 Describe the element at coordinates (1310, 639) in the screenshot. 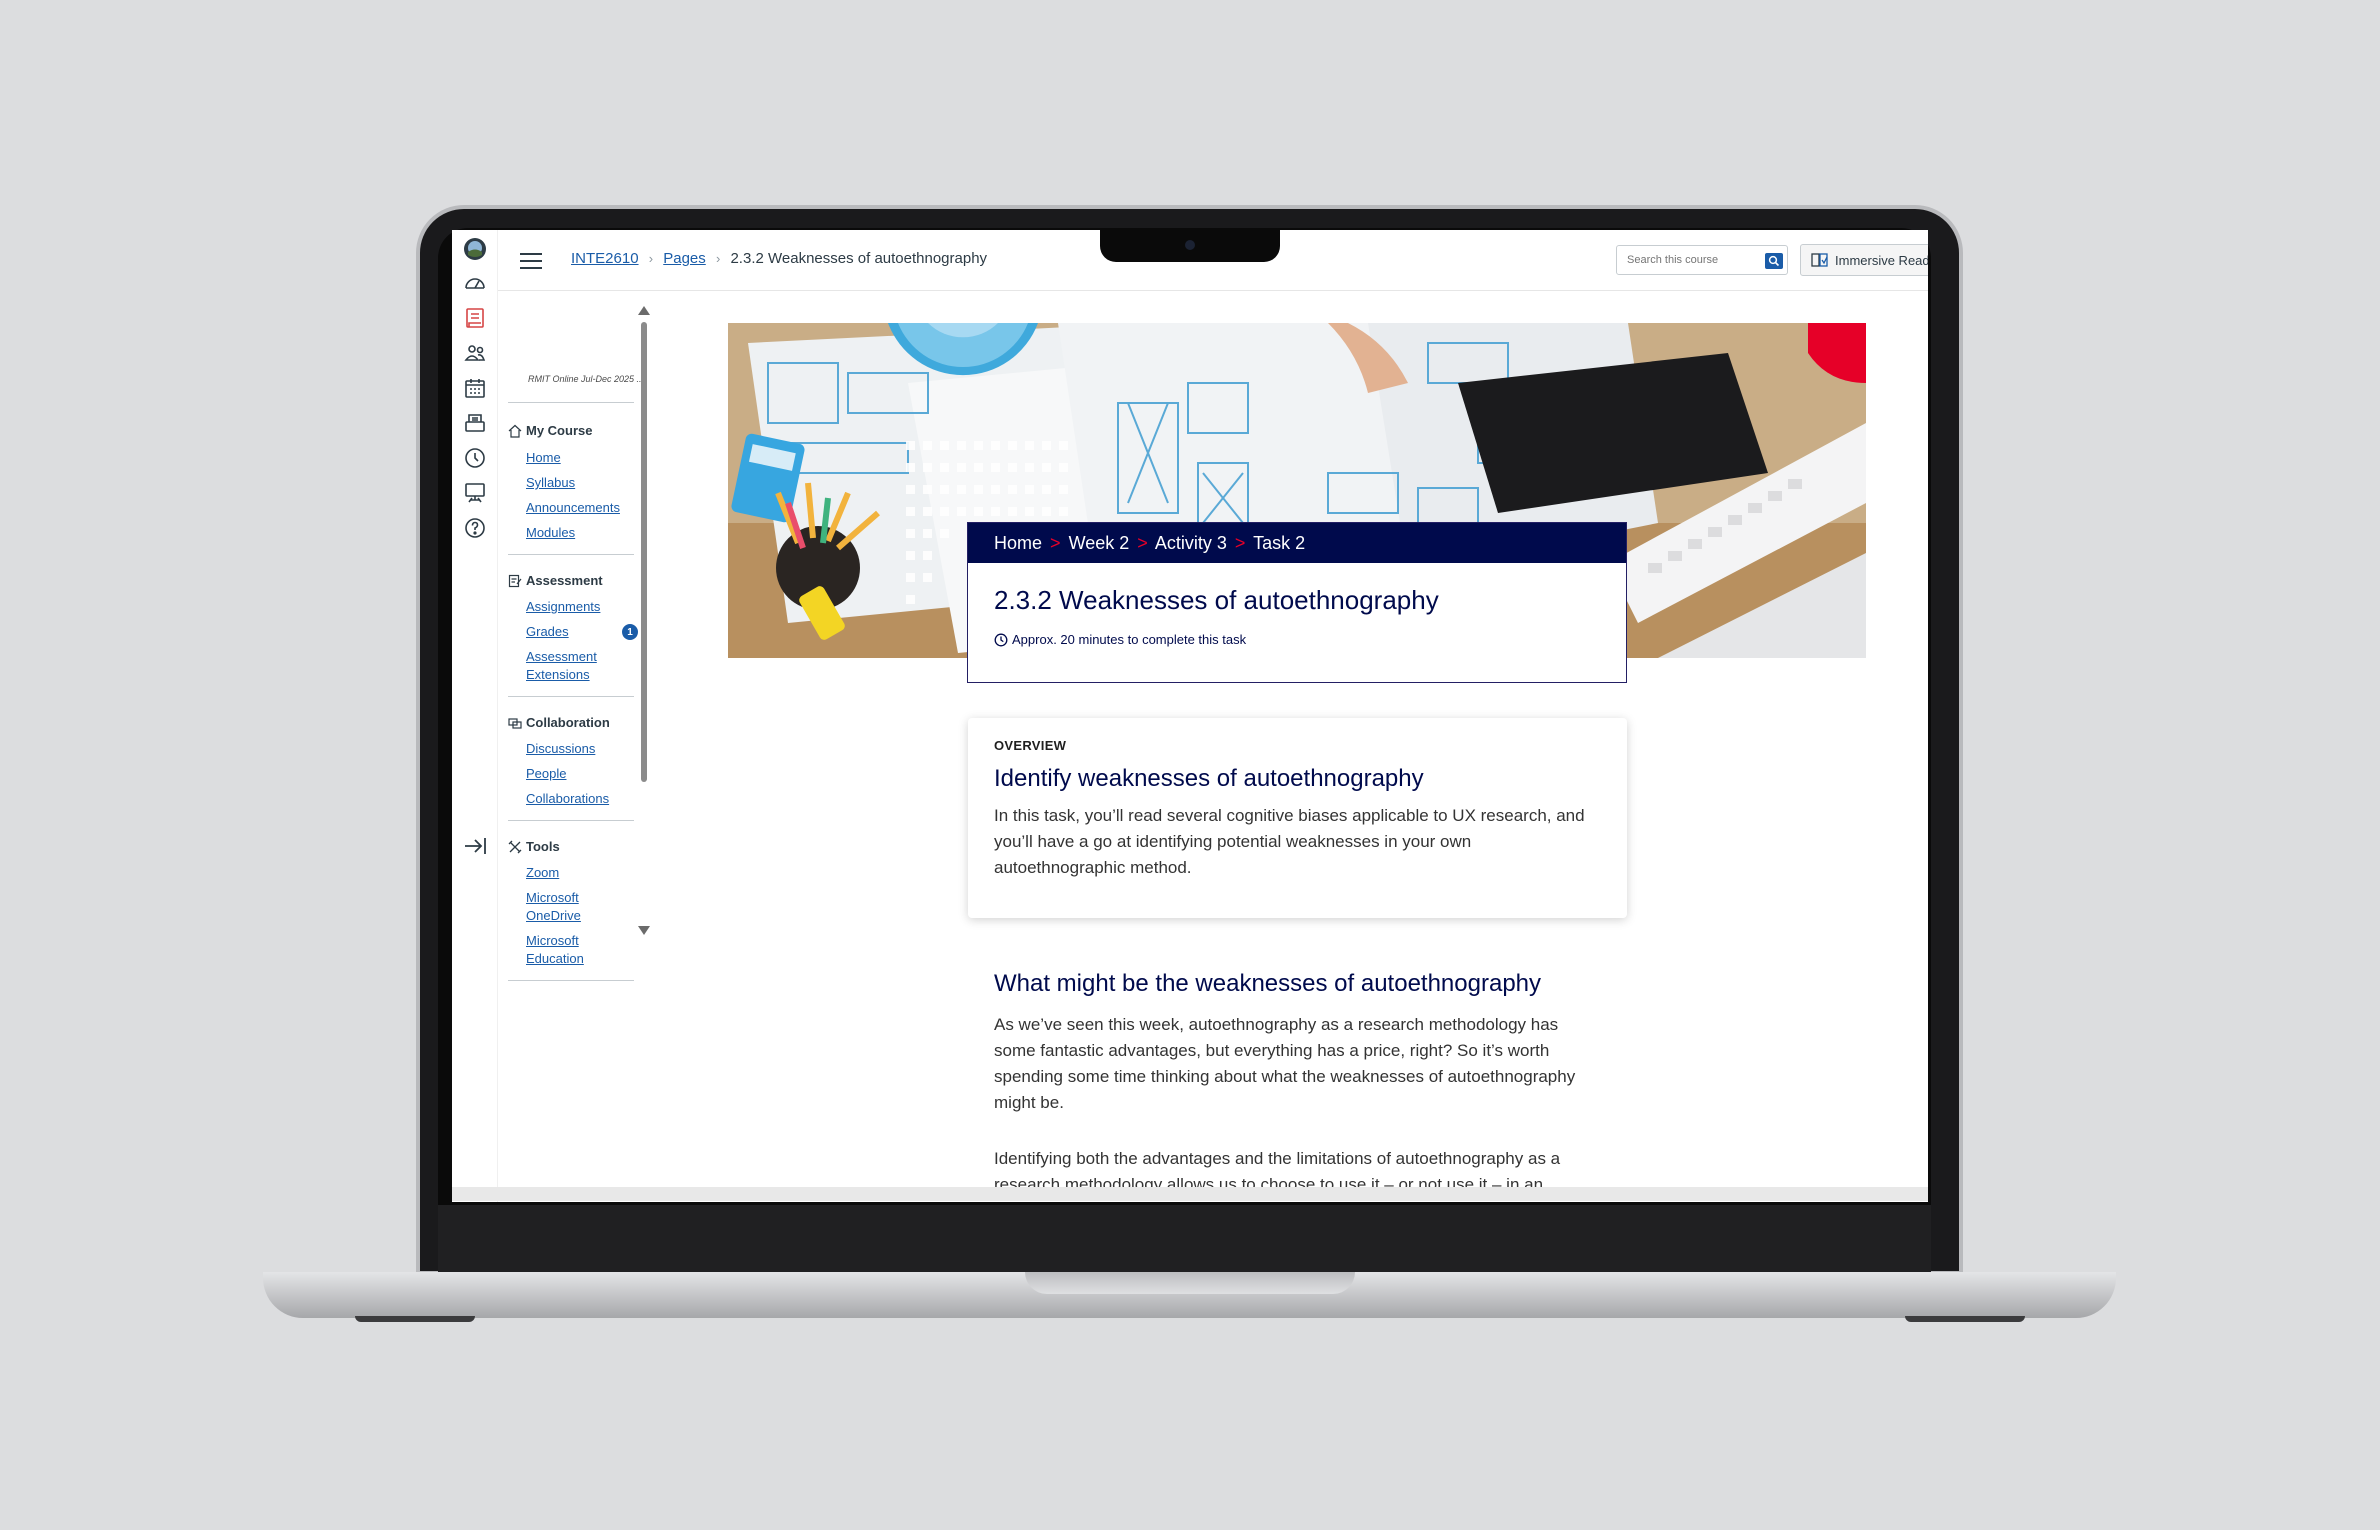

I see `approx-time: Approx. 20 minutes to complete this task` at that location.